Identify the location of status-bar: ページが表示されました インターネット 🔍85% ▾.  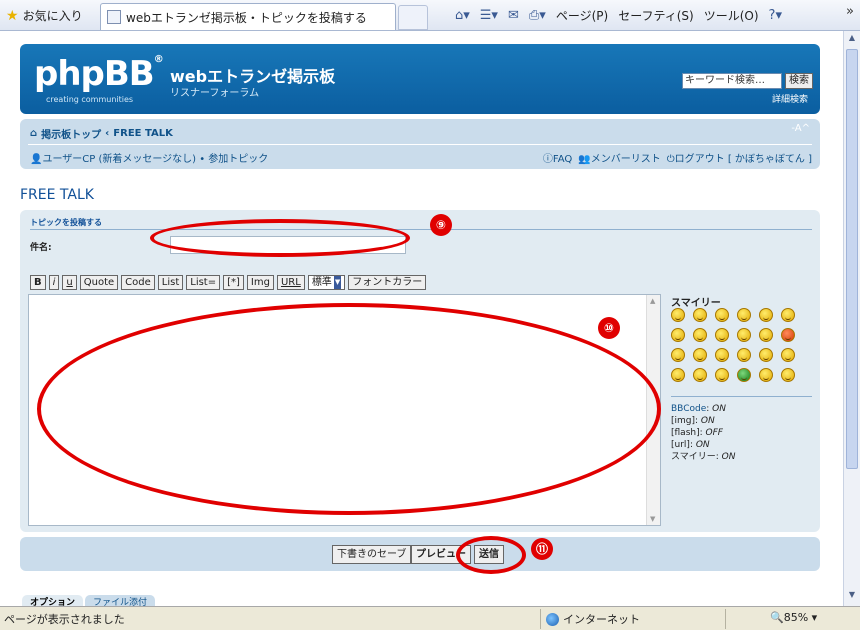
(430, 618).